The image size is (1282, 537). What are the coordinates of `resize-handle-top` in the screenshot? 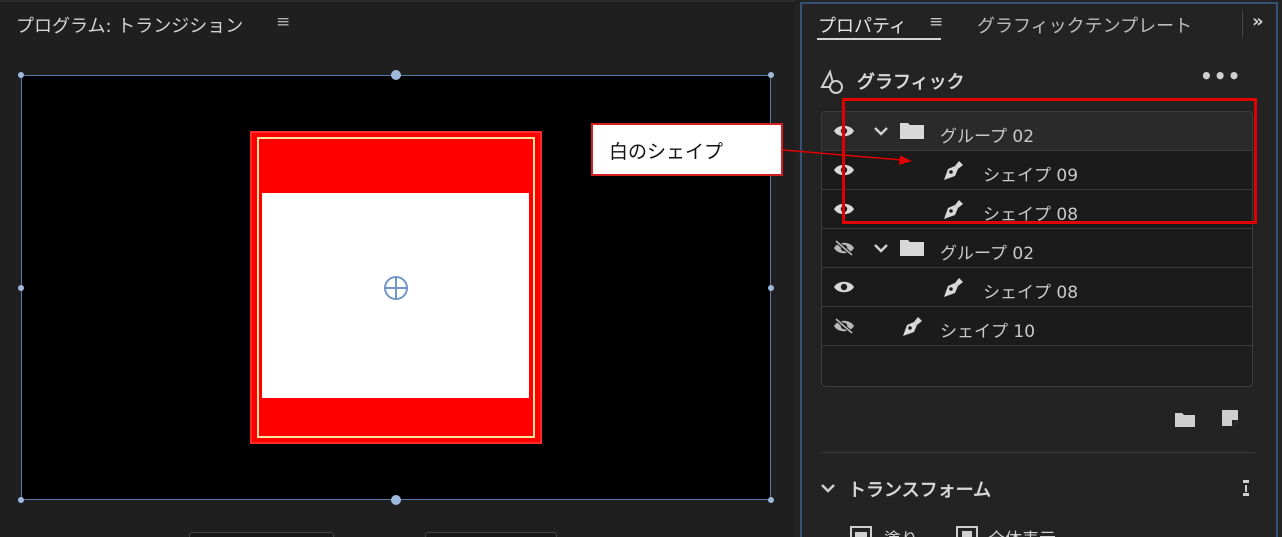 It's located at (396, 75).